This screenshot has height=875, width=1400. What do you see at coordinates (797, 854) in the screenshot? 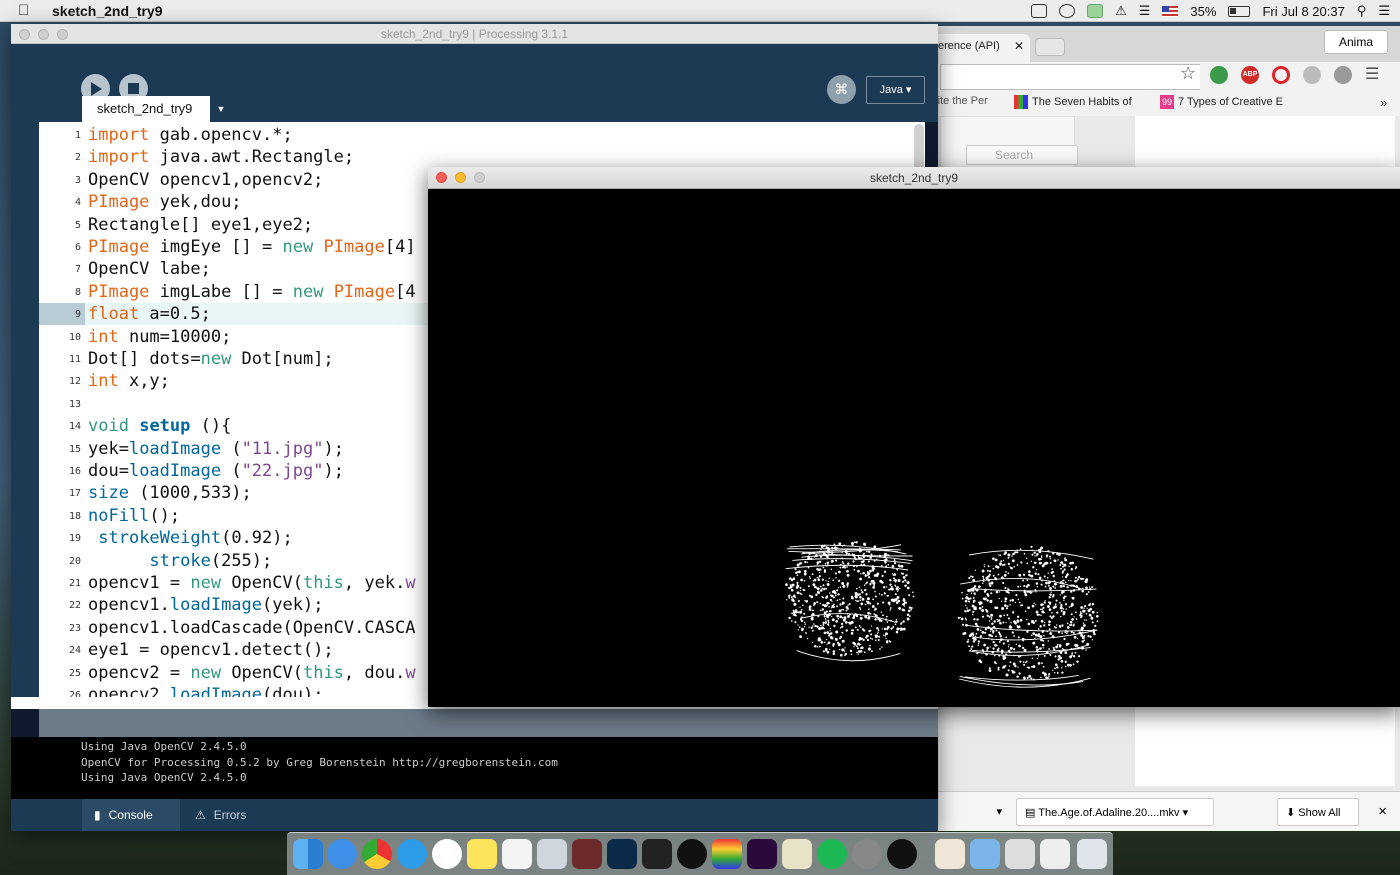
I see `textedit-icon` at bounding box center [797, 854].